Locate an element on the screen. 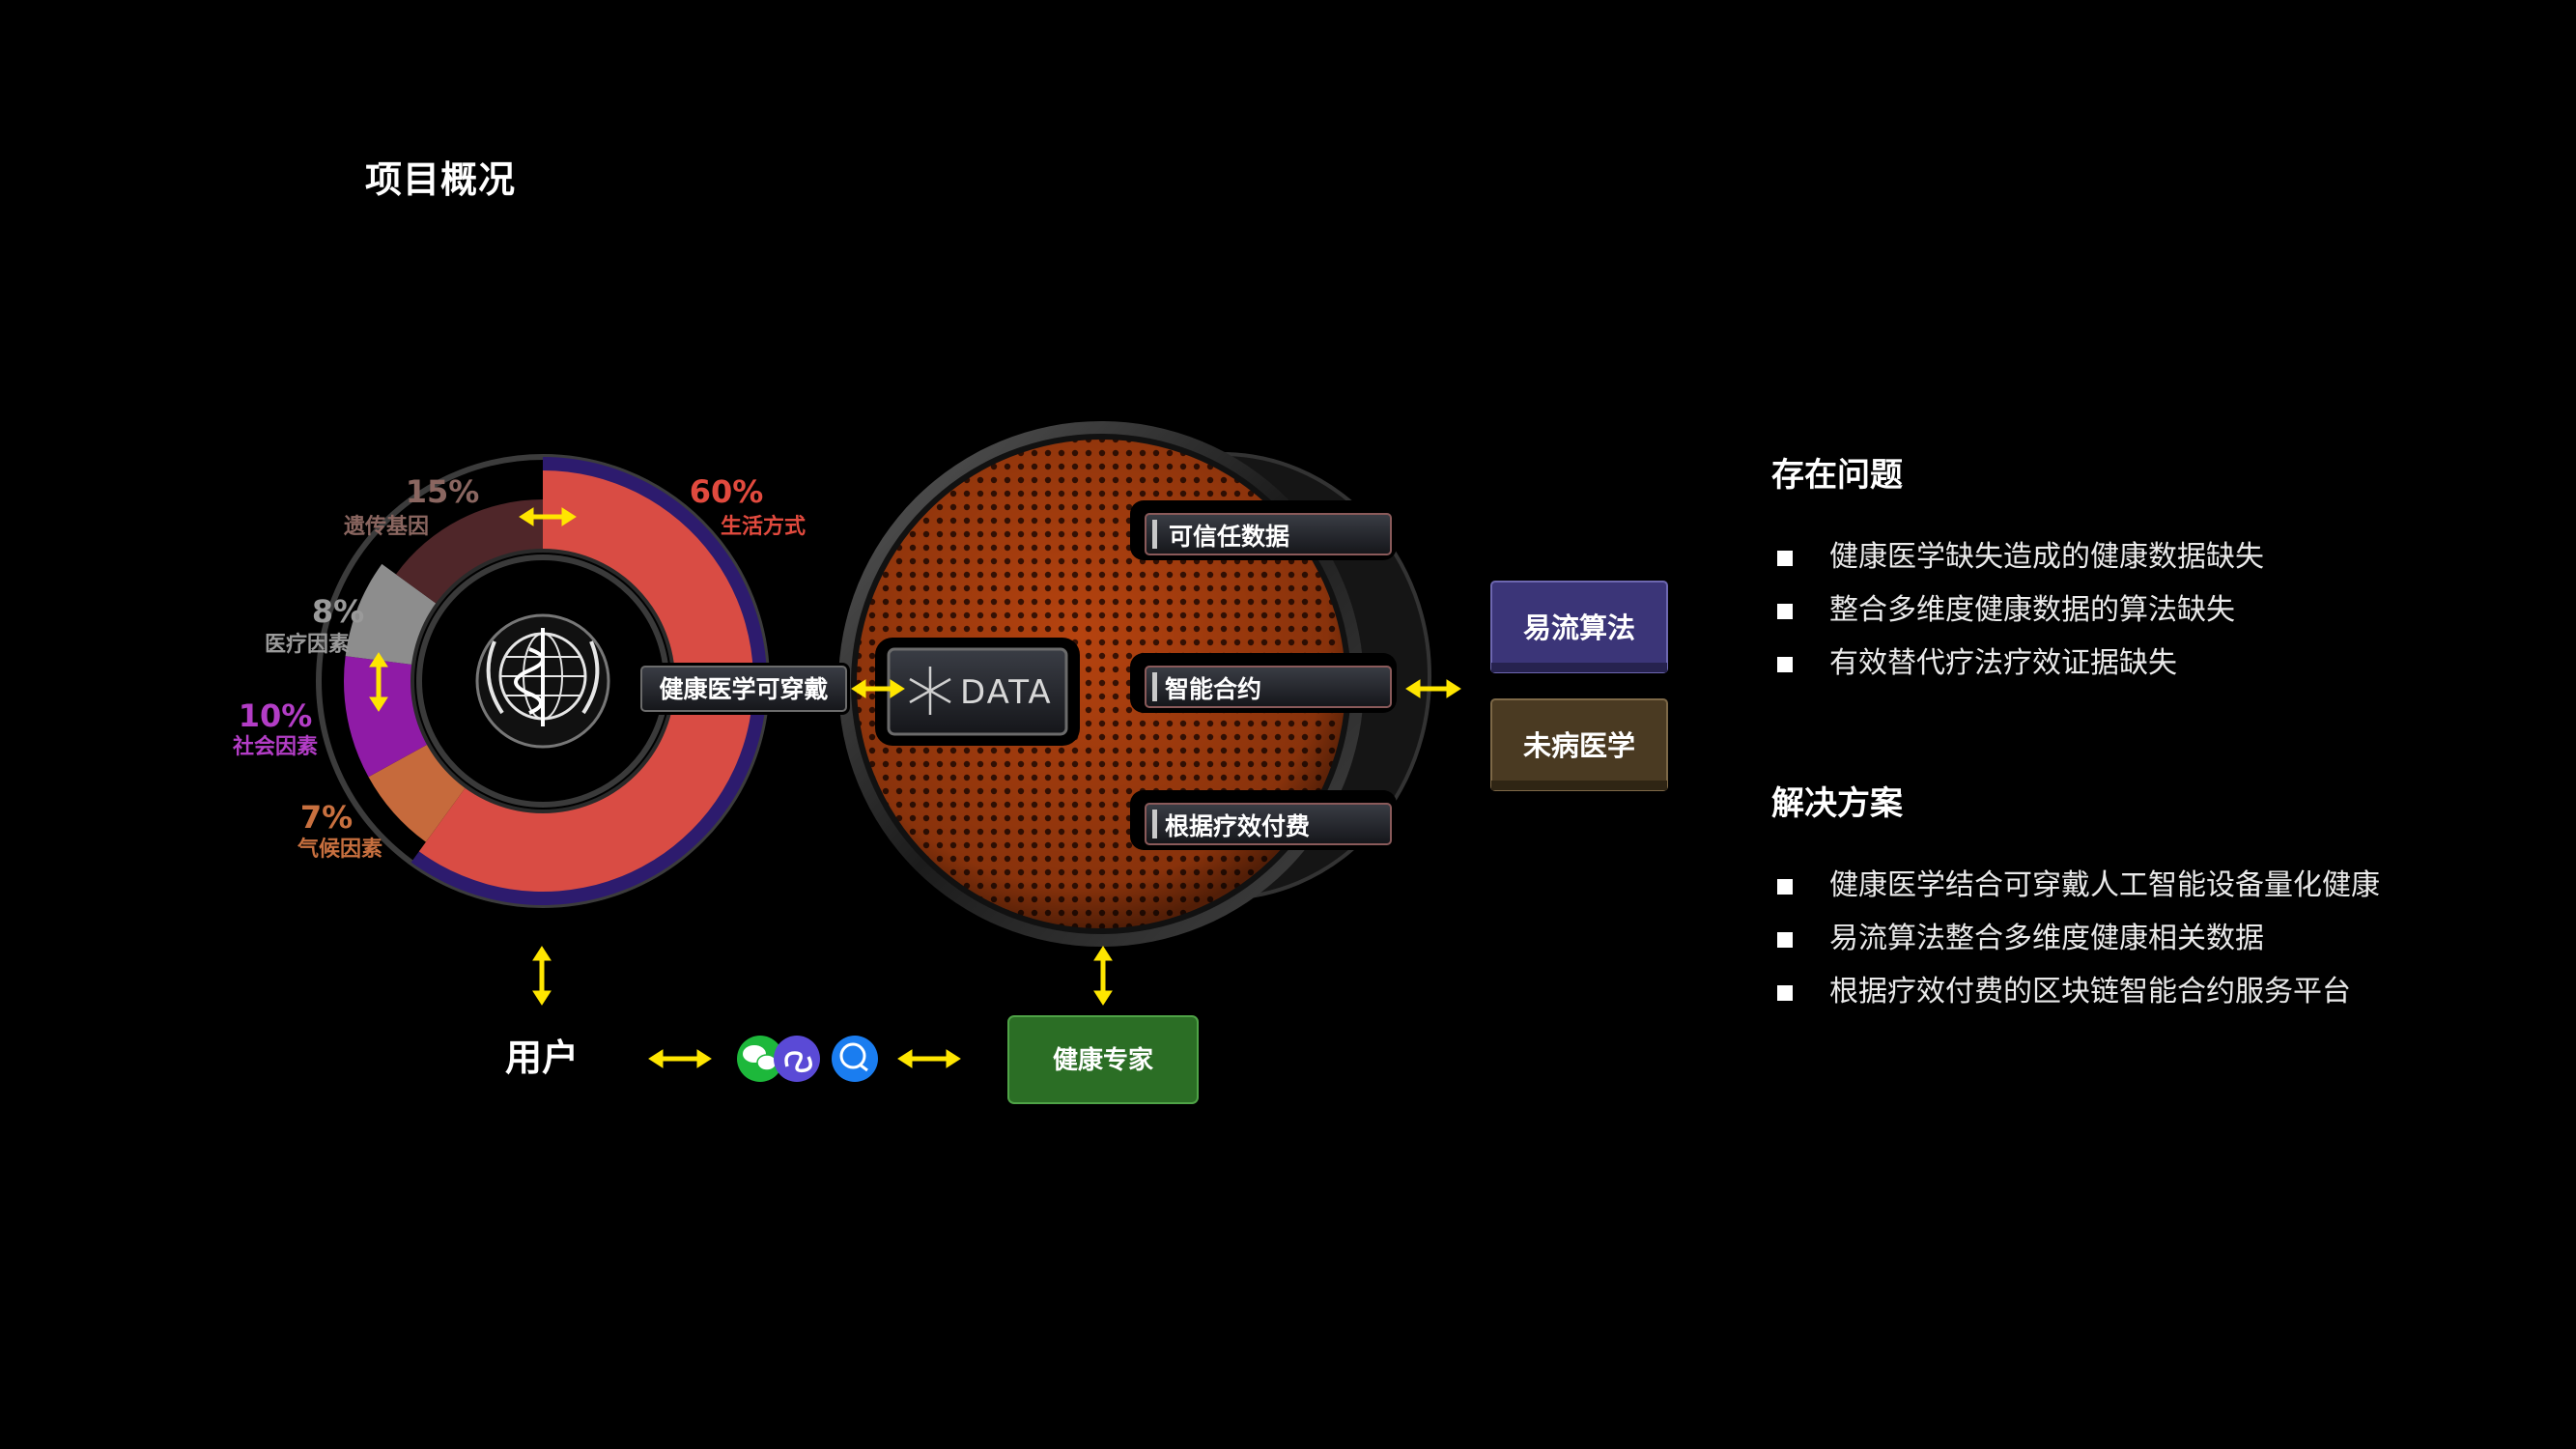 This screenshot has width=2576, height=1449. factor-pct-medical: 8% is located at coordinates (338, 611).